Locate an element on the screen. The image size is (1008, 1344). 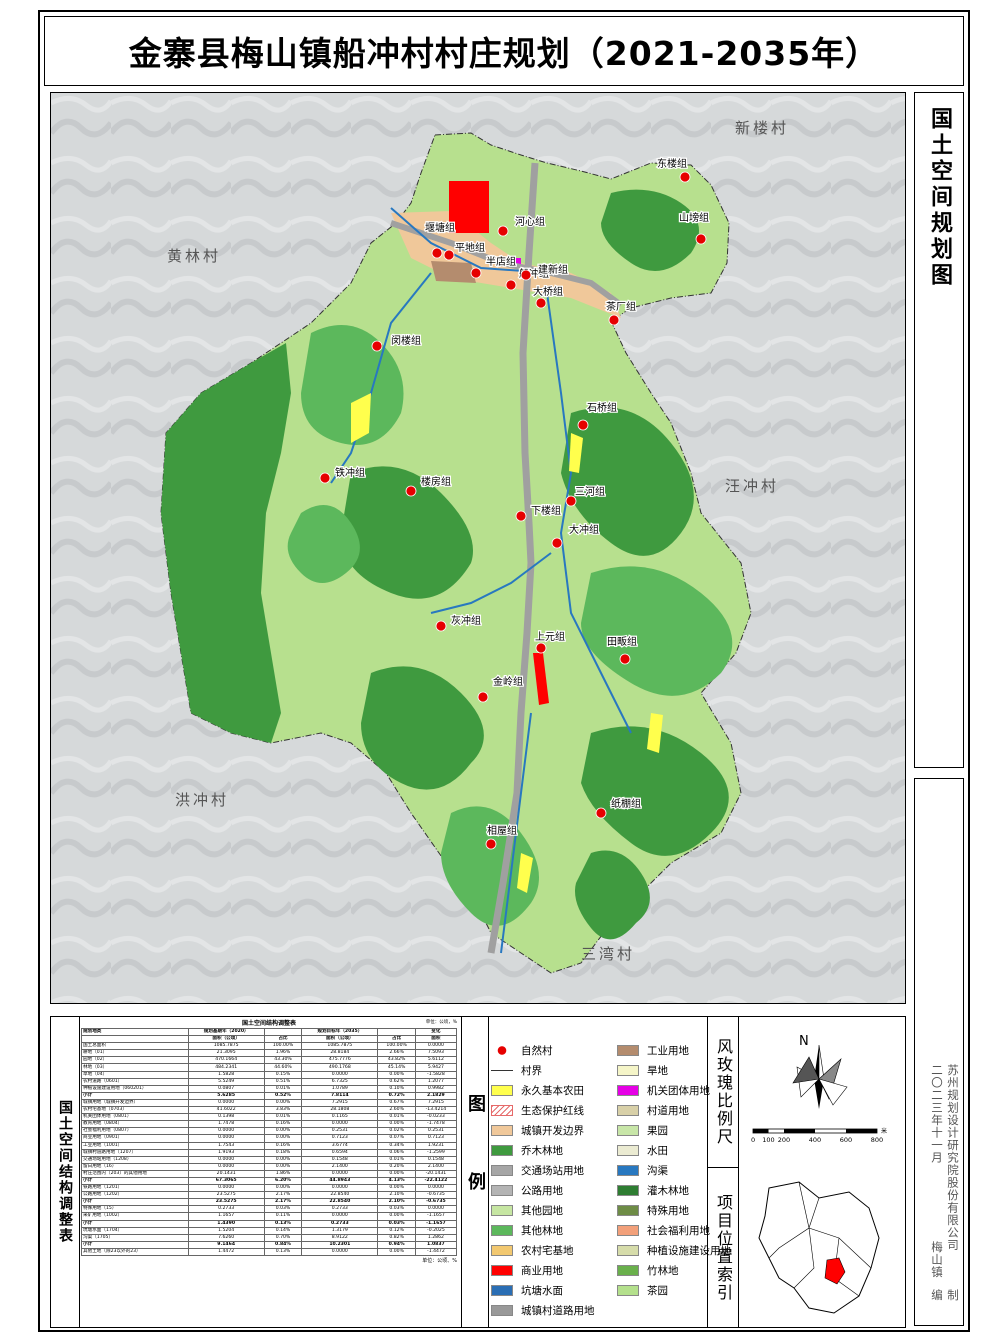
table-cell: 1.86% is located at coordinates (283, 1173).